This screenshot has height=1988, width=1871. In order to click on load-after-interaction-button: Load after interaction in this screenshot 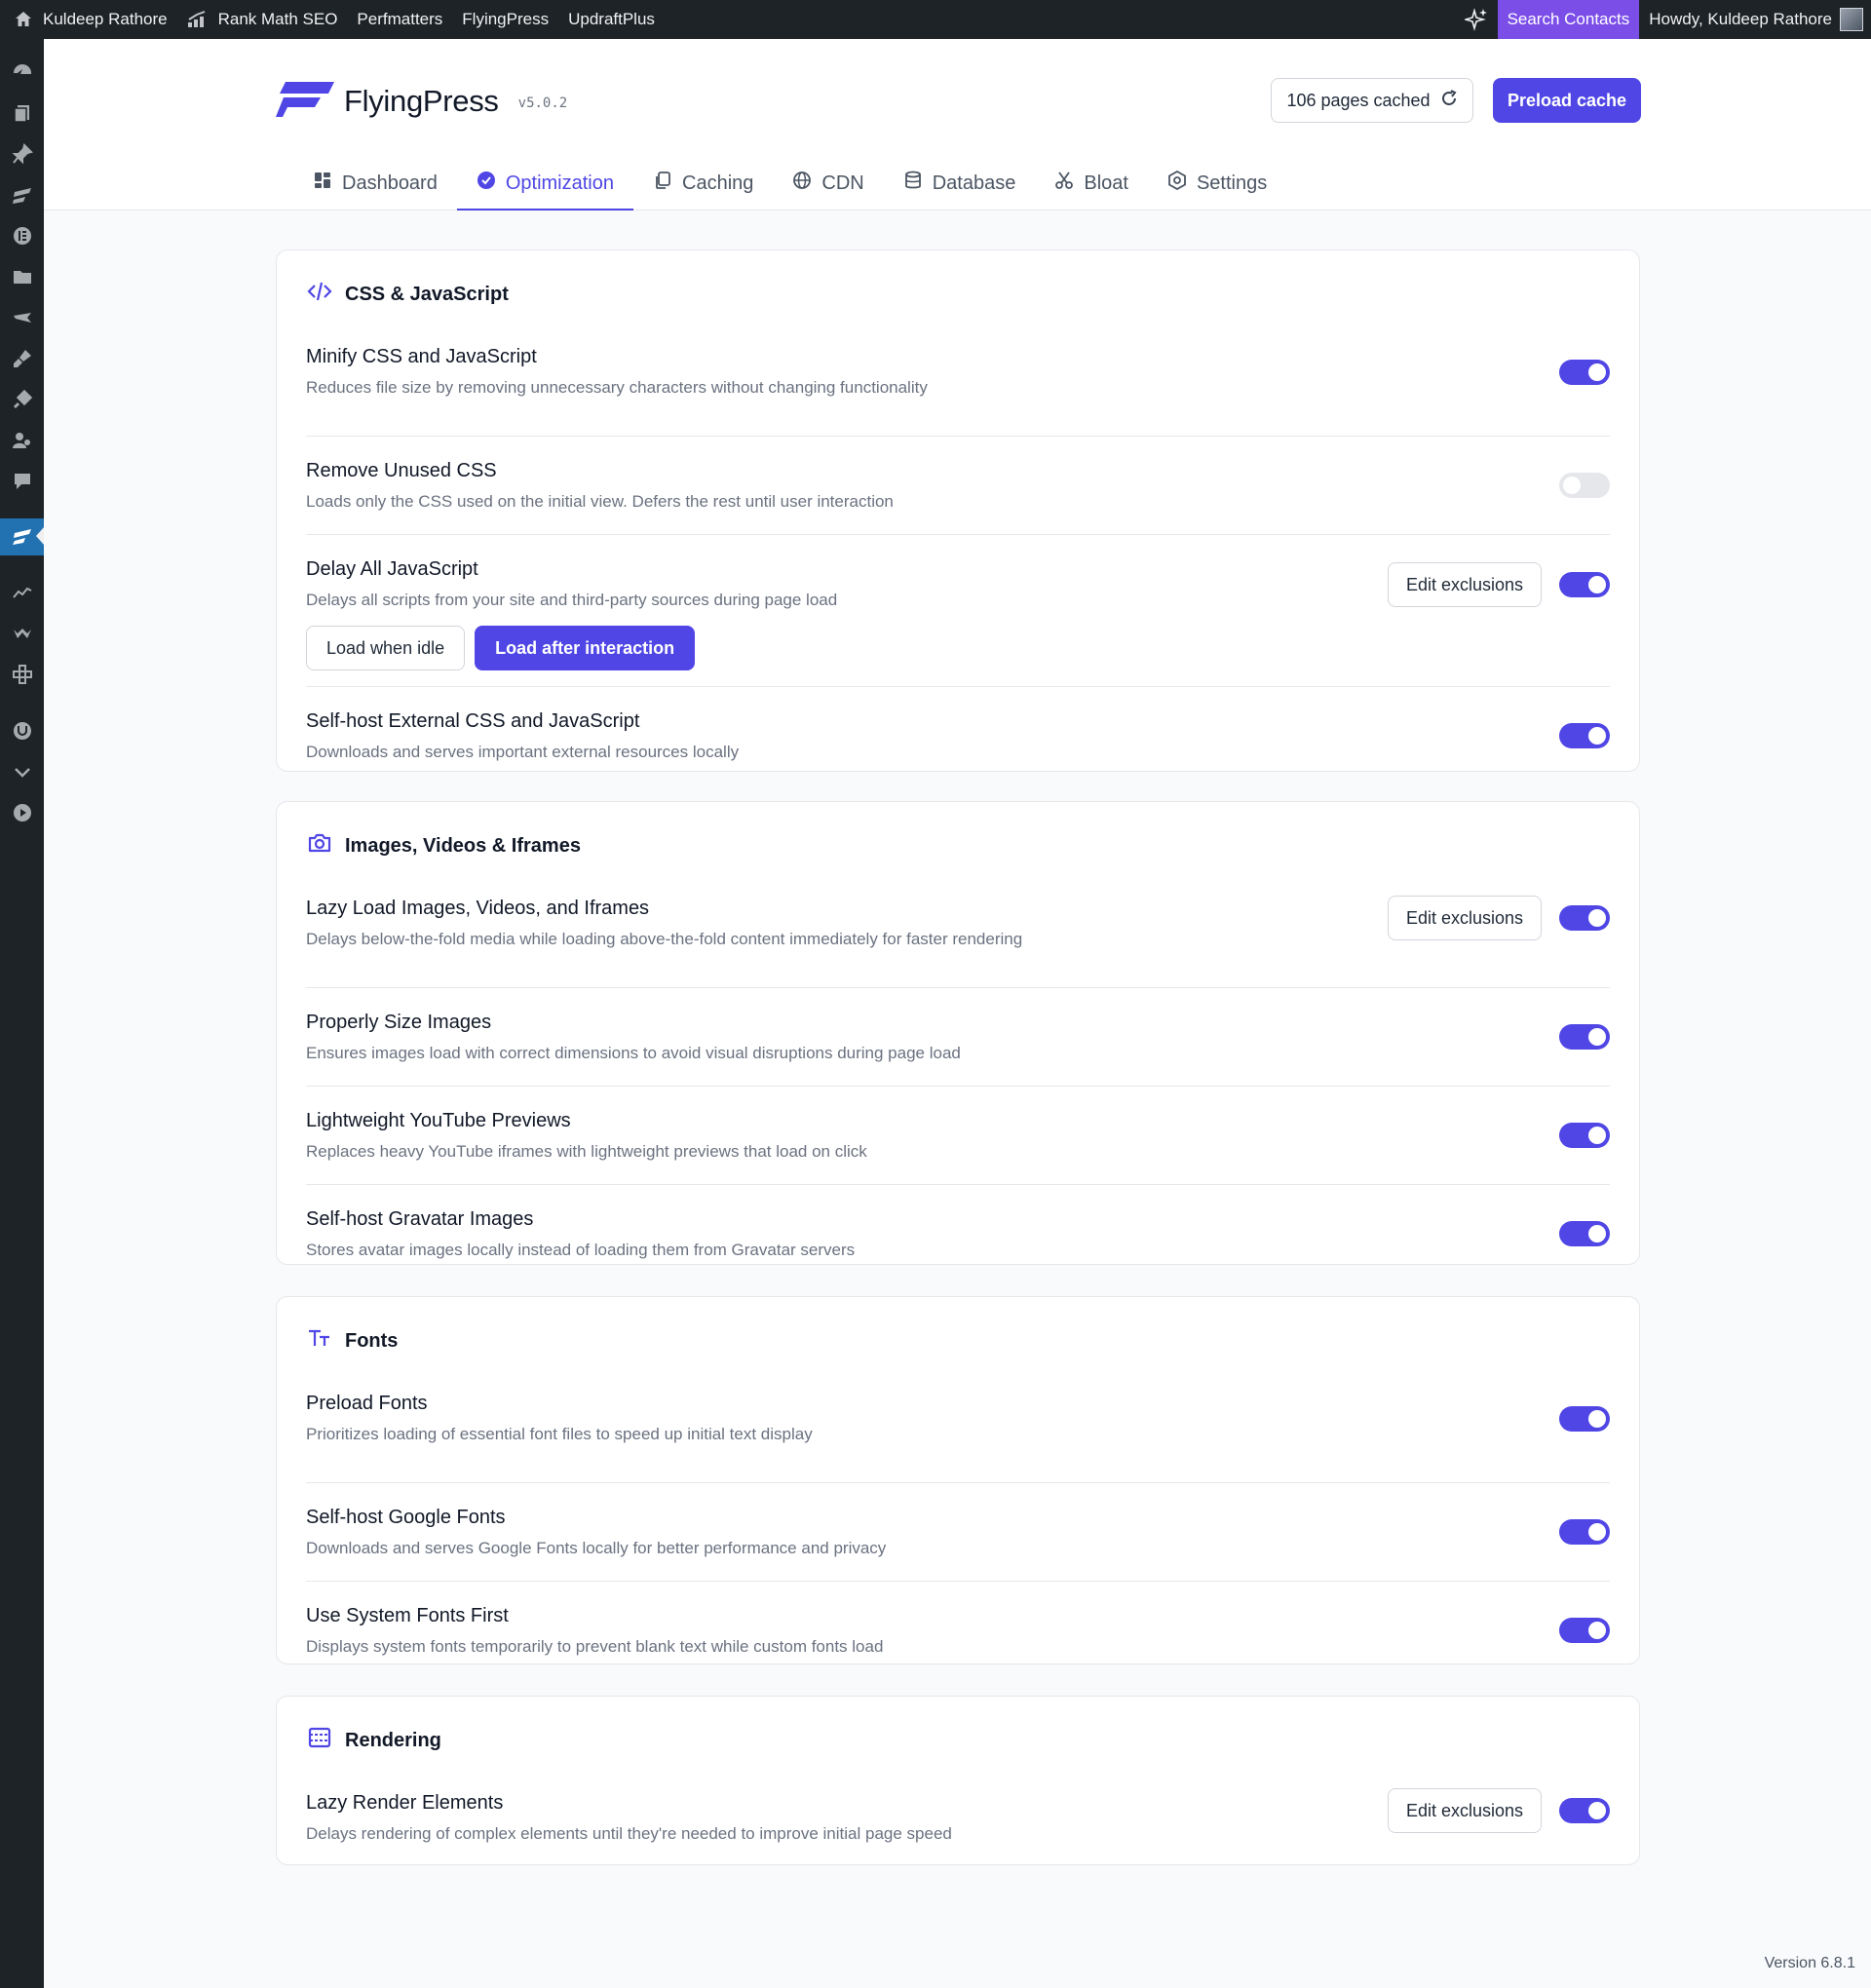, I will do `click(585, 648)`.